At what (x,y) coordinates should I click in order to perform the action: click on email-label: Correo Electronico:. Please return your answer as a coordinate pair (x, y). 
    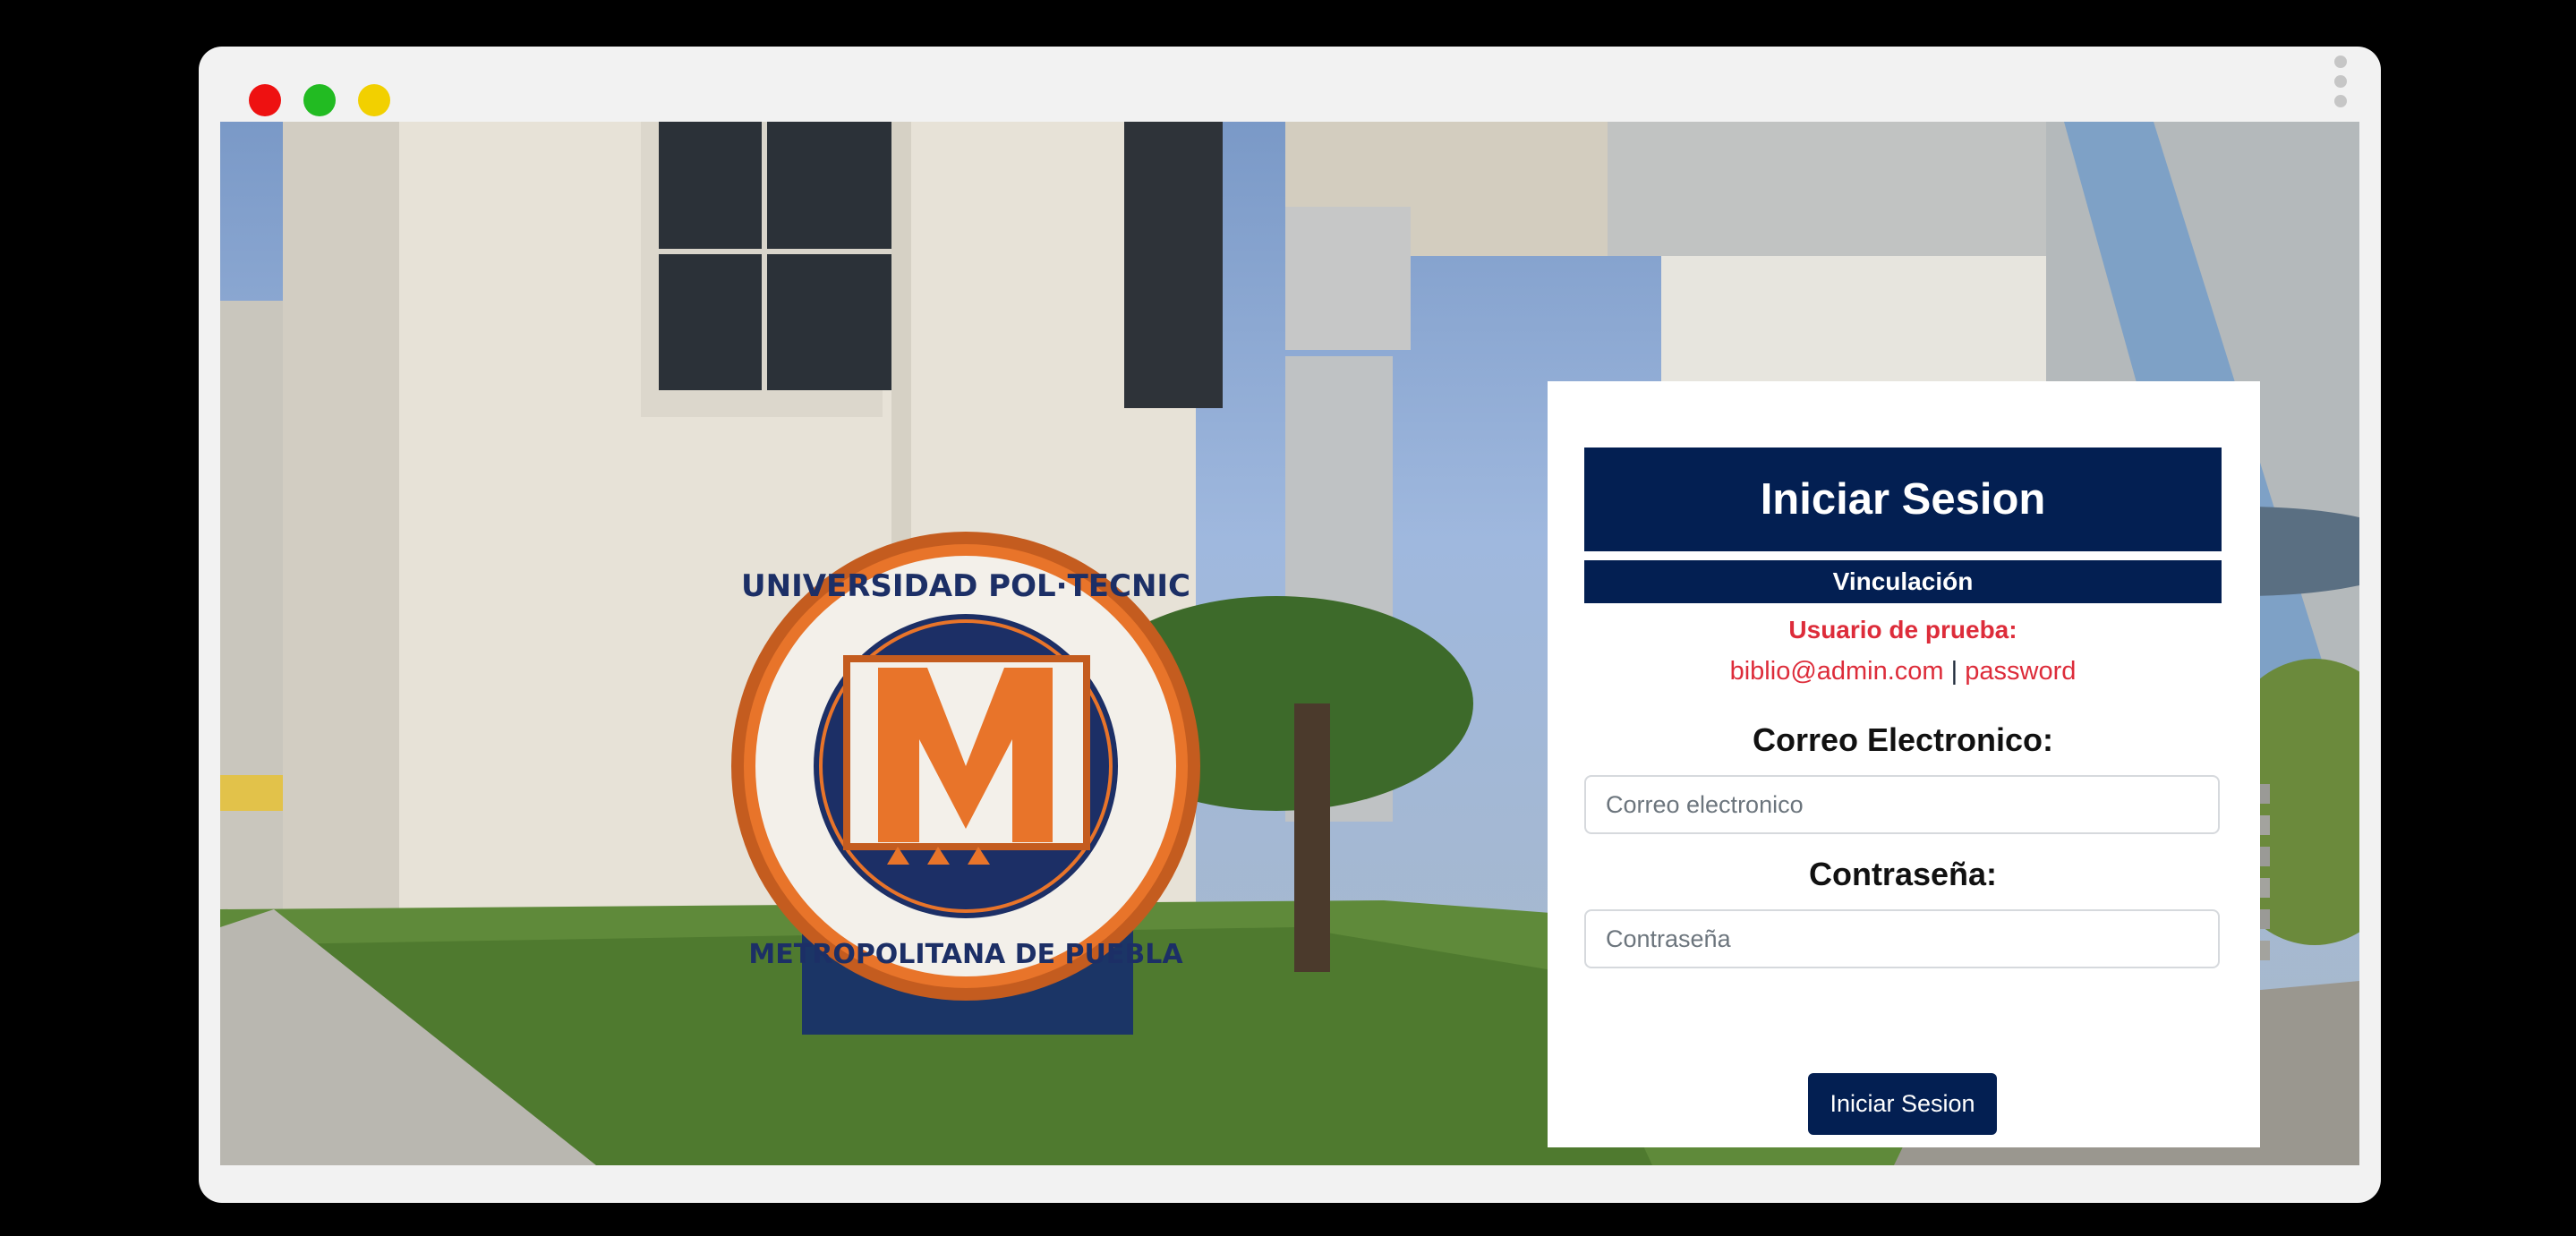
    Looking at the image, I should click on (1903, 739).